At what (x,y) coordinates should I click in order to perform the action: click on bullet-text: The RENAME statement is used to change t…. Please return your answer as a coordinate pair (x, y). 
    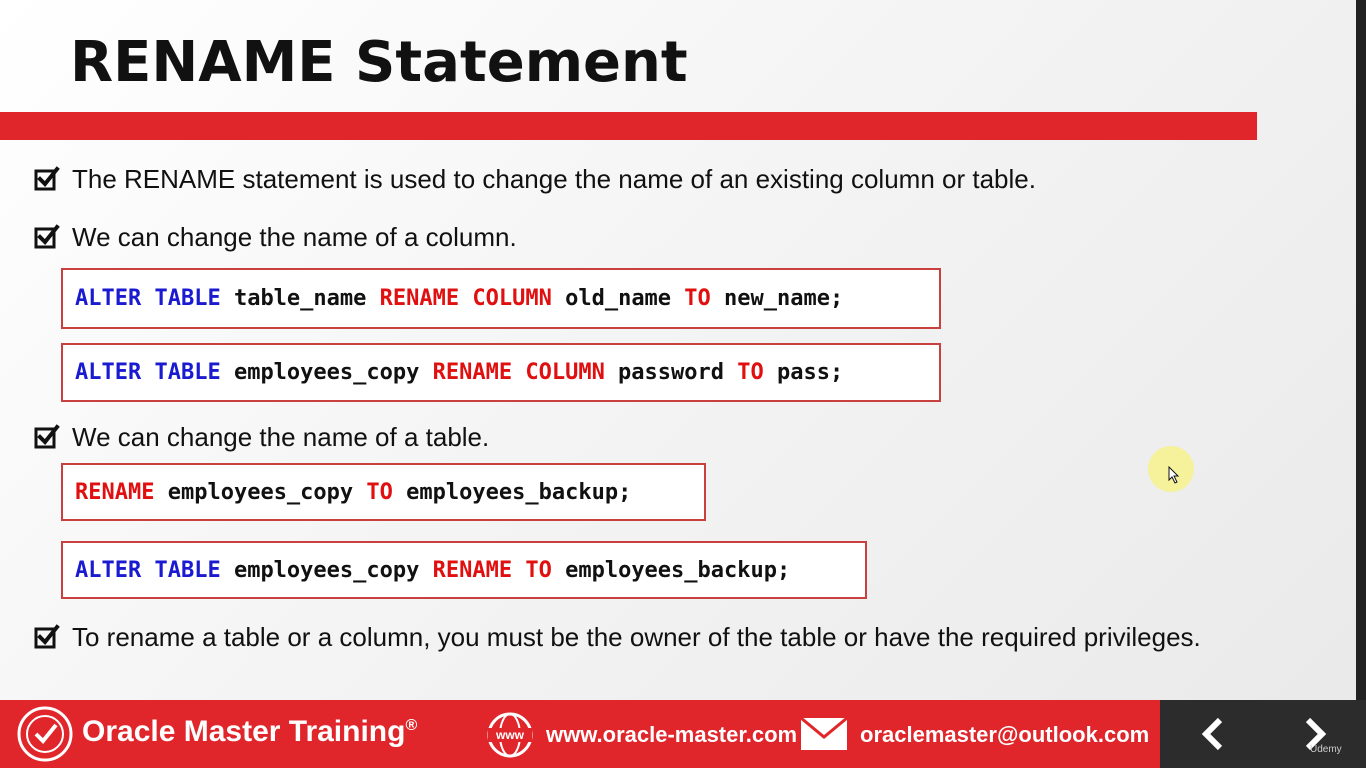
    Looking at the image, I should click on (554, 179).